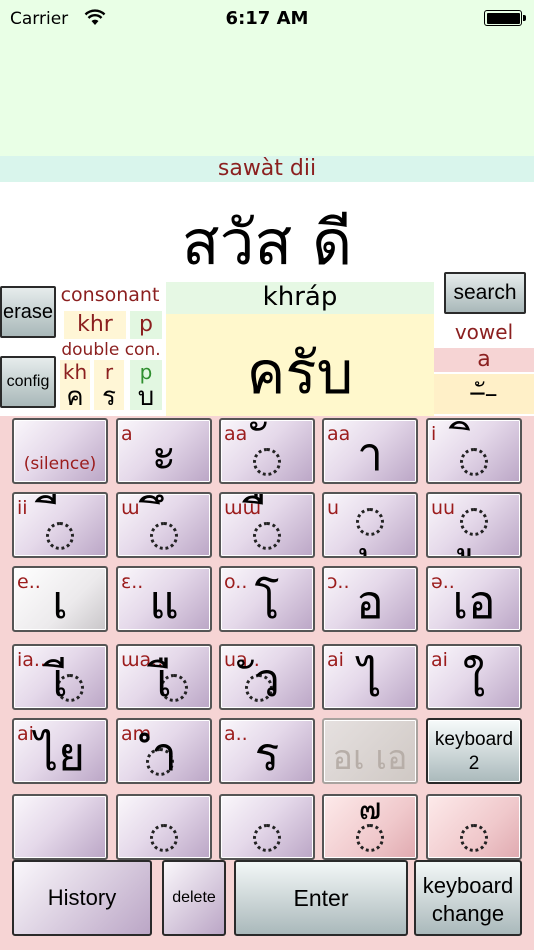  I want to click on double-consonant-label: double con., so click(111, 350).